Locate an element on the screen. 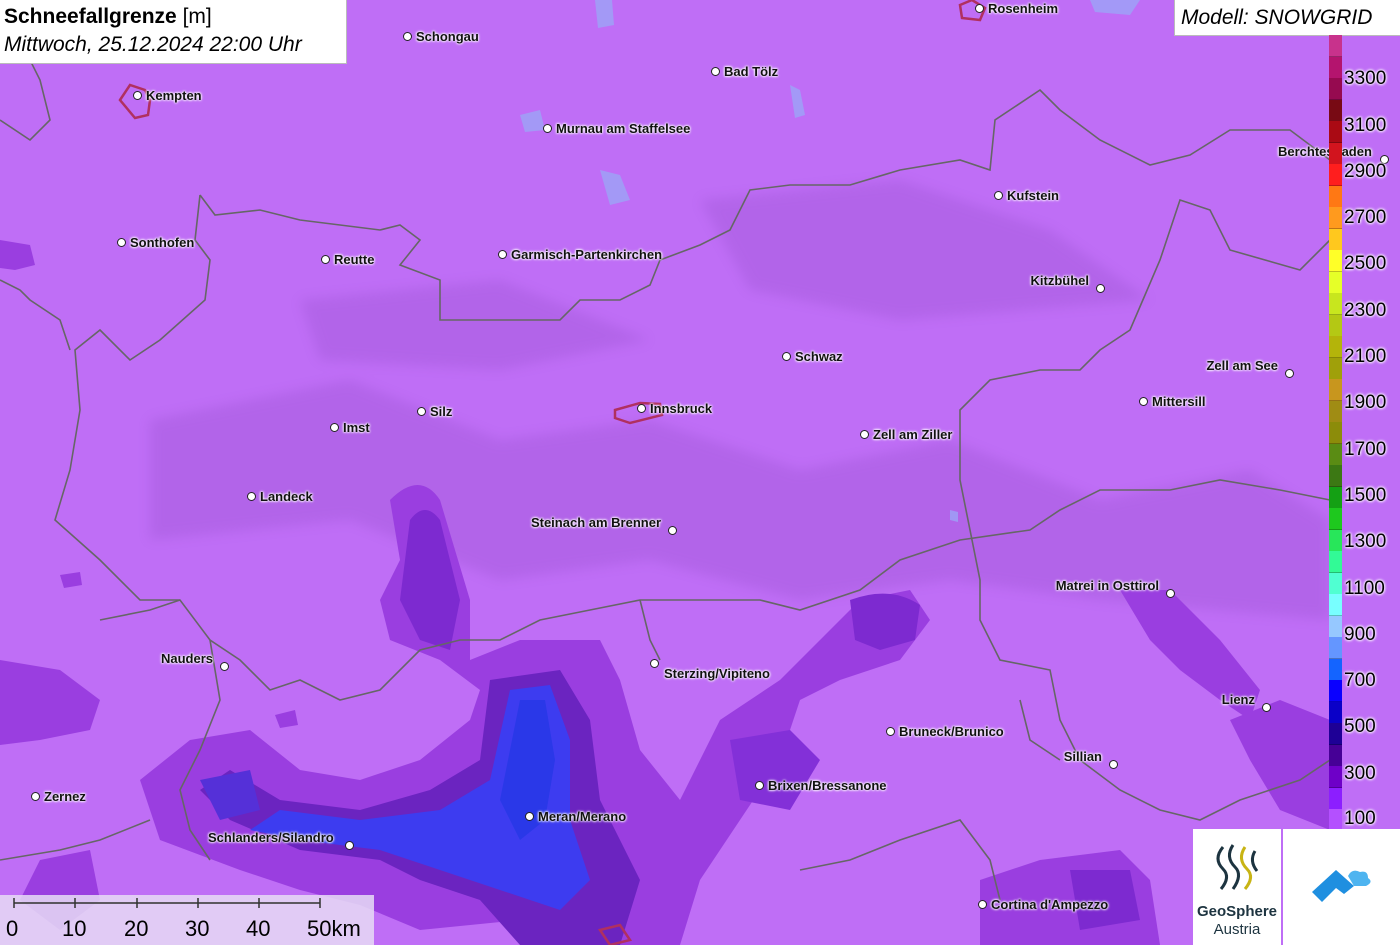  scale-label-20: 20 is located at coordinates (136, 928).